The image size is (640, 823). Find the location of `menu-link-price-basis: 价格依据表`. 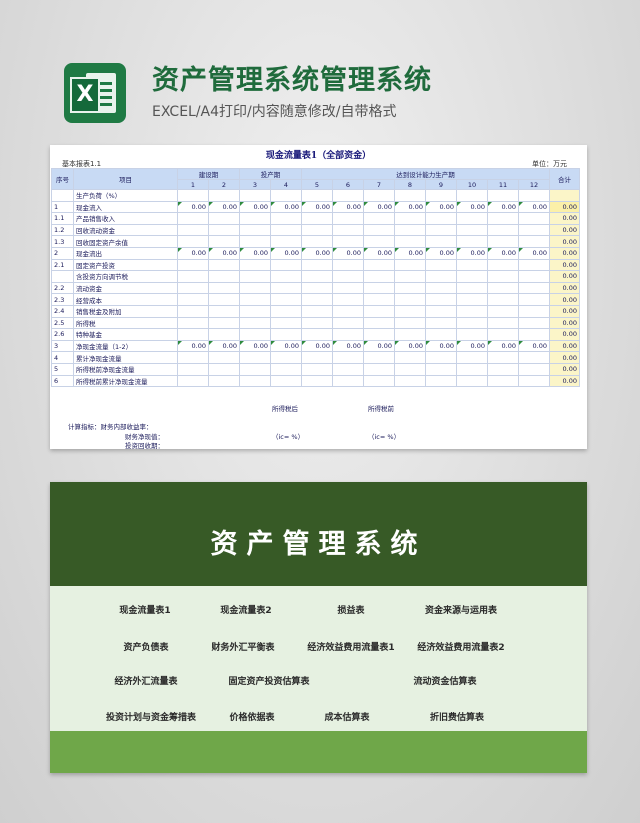

menu-link-price-basis: 价格依据表 is located at coordinates (251, 716).